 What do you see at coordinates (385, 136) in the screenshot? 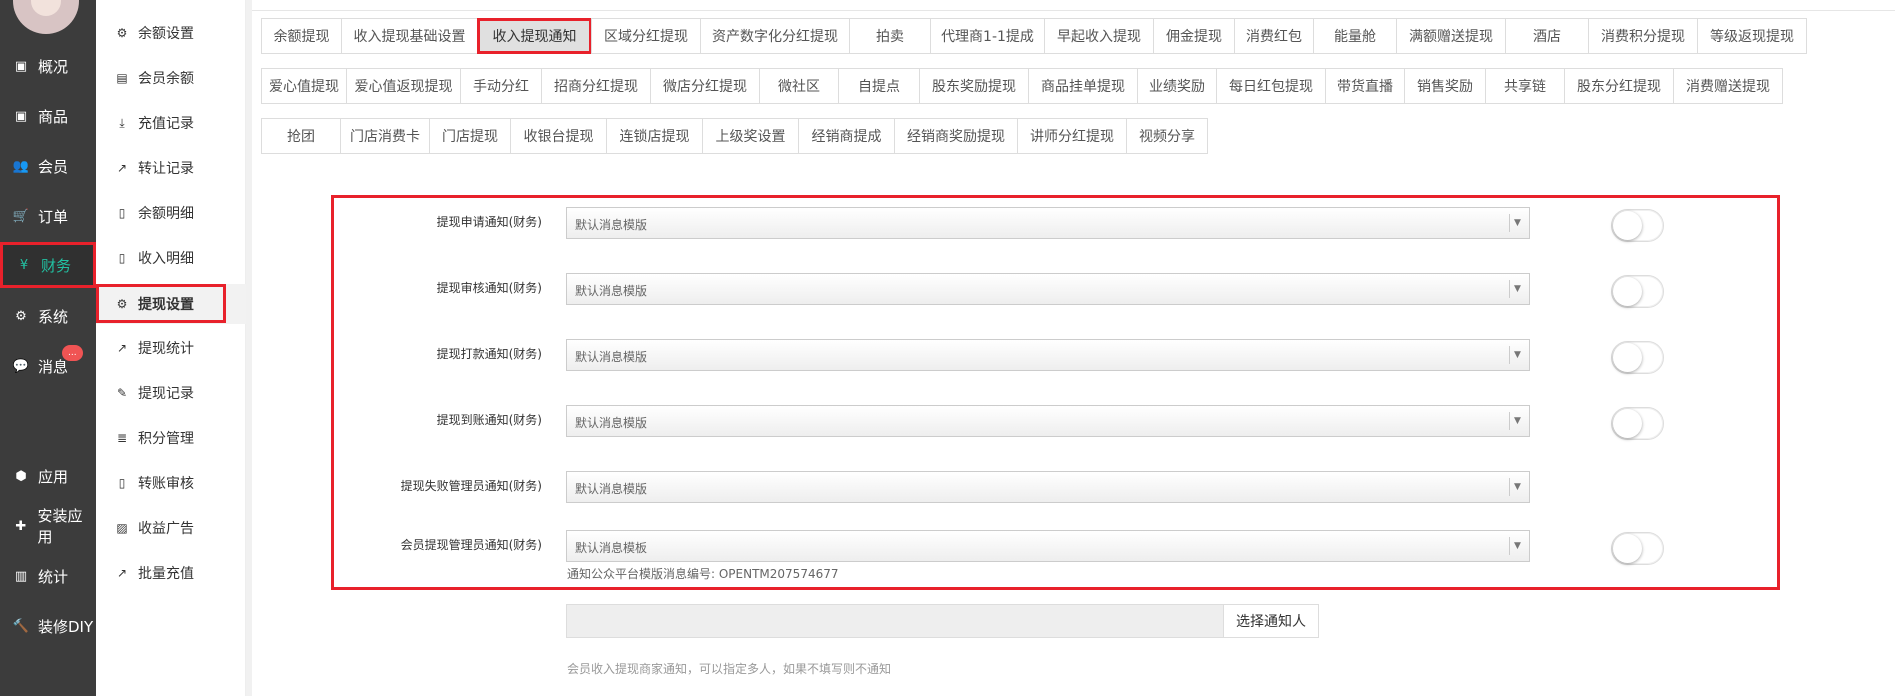
I see `tab: 门店消费卡` at bounding box center [385, 136].